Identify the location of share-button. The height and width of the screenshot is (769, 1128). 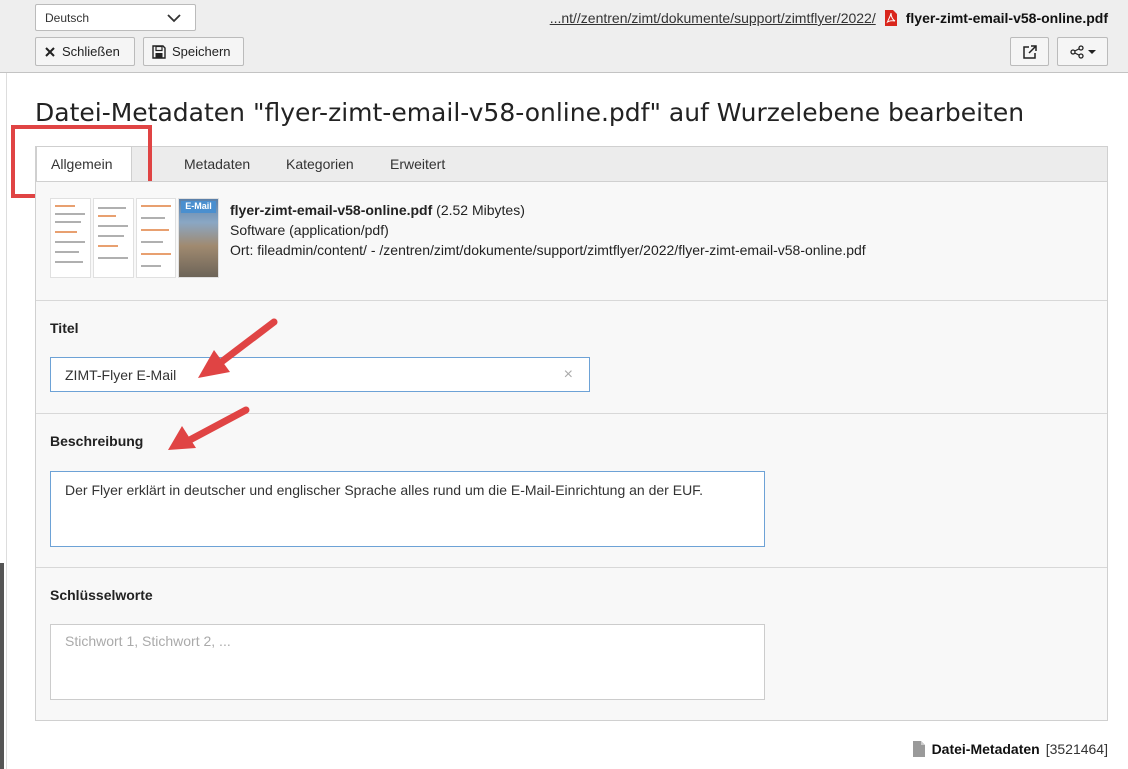
(1082, 51).